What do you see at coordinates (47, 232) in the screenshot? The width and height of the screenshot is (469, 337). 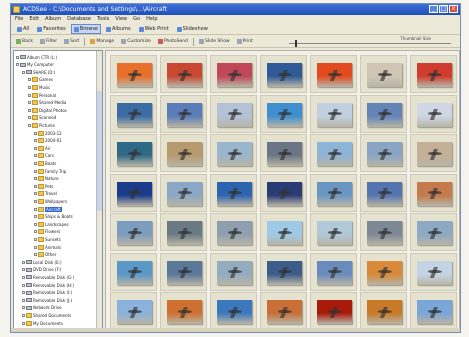 I see `tree-item: Flowers` at bounding box center [47, 232].